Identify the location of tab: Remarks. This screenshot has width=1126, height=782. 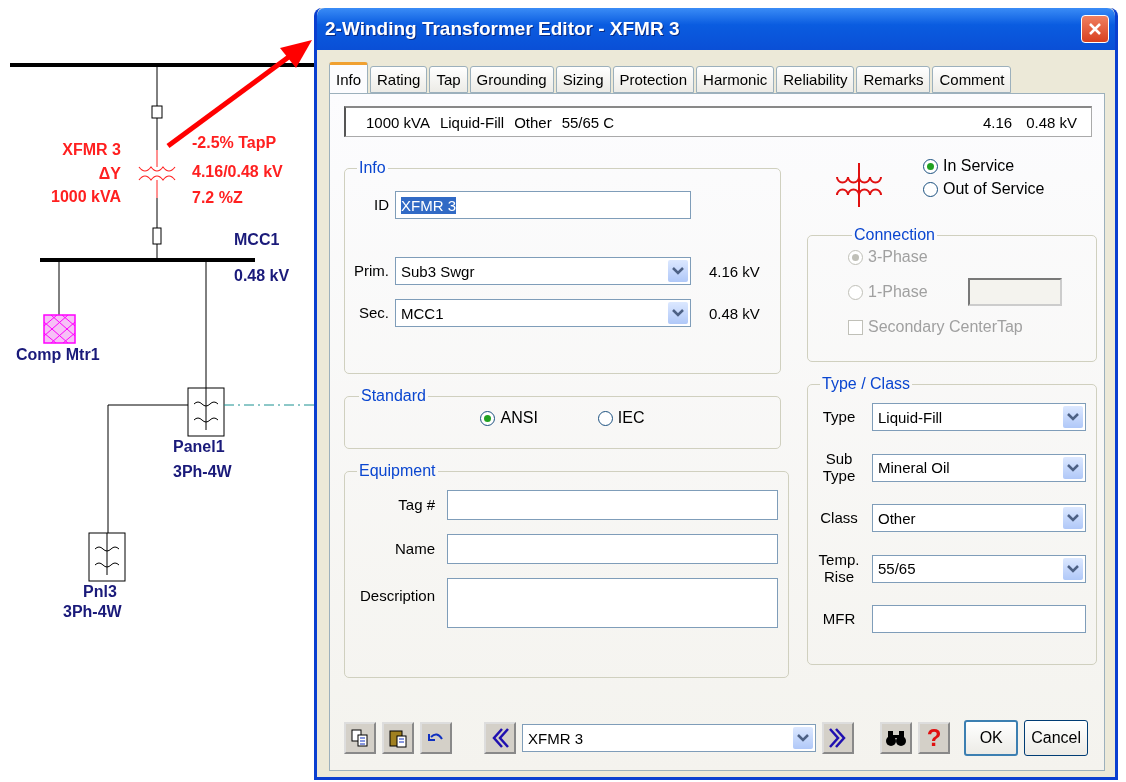
(893, 79).